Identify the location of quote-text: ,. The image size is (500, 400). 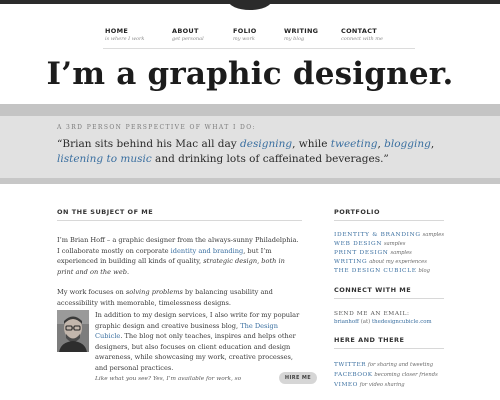
(432, 144).